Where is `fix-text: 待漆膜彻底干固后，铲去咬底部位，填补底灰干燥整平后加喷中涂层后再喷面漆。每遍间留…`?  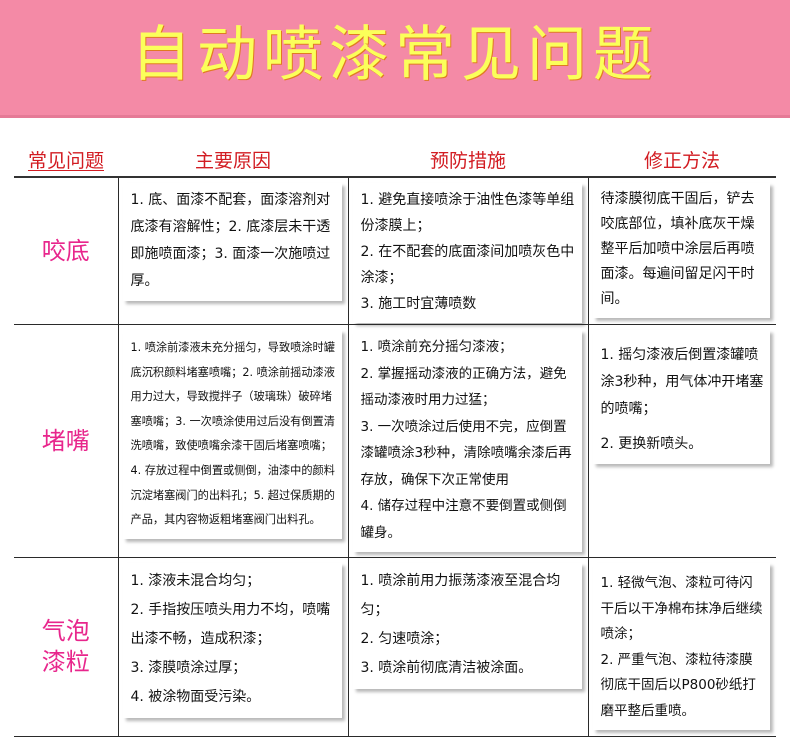 fix-text: 待漆膜彻底干固后，铲去咬底部位，填补底灰干燥整平后加喷中涂层后再喷面漆。每遍间留… is located at coordinates (677, 249).